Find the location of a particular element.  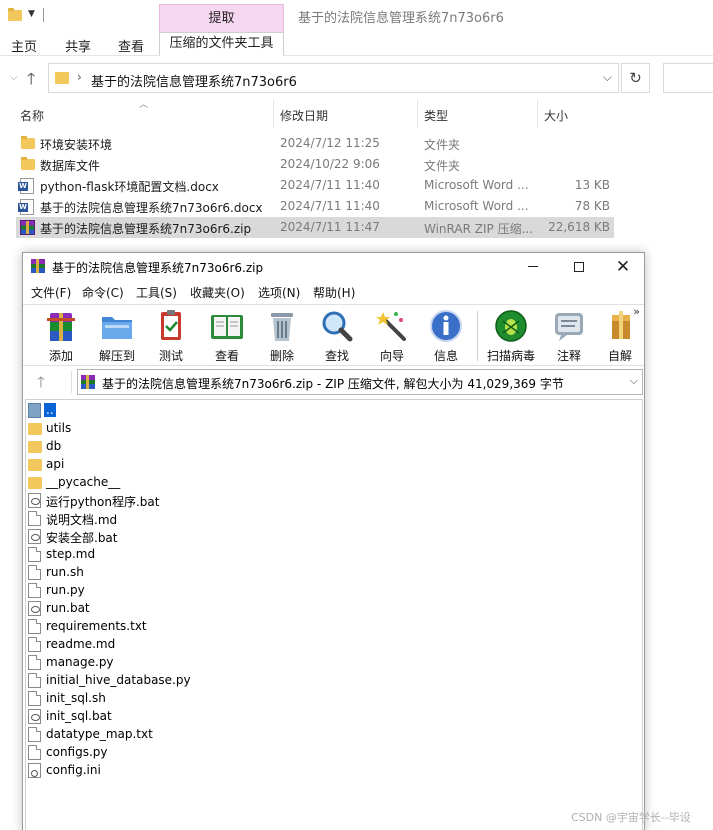

list-item: requirements.txt is located at coordinates (228, 627).